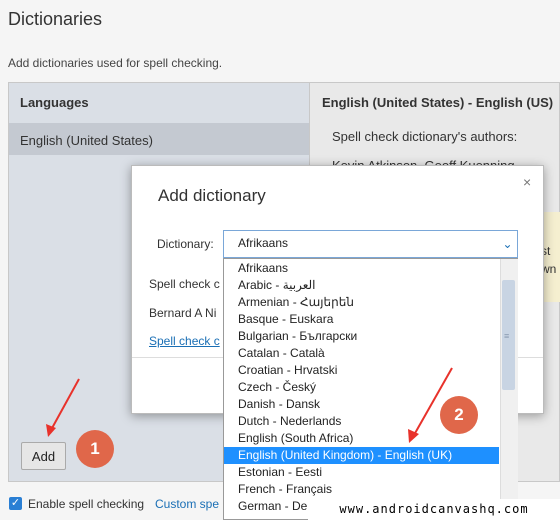 The height and width of the screenshot is (520, 560). Describe the element at coordinates (65, 404) in the screenshot. I see `arrow-1-shaft` at that location.